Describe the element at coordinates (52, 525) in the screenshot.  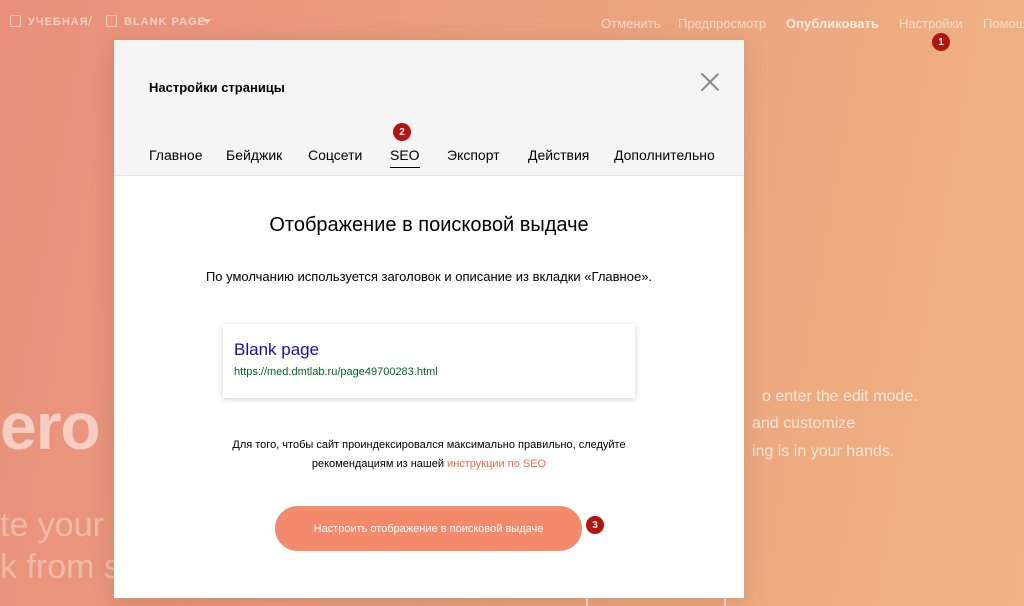
I see `background-hero-line: te your` at that location.